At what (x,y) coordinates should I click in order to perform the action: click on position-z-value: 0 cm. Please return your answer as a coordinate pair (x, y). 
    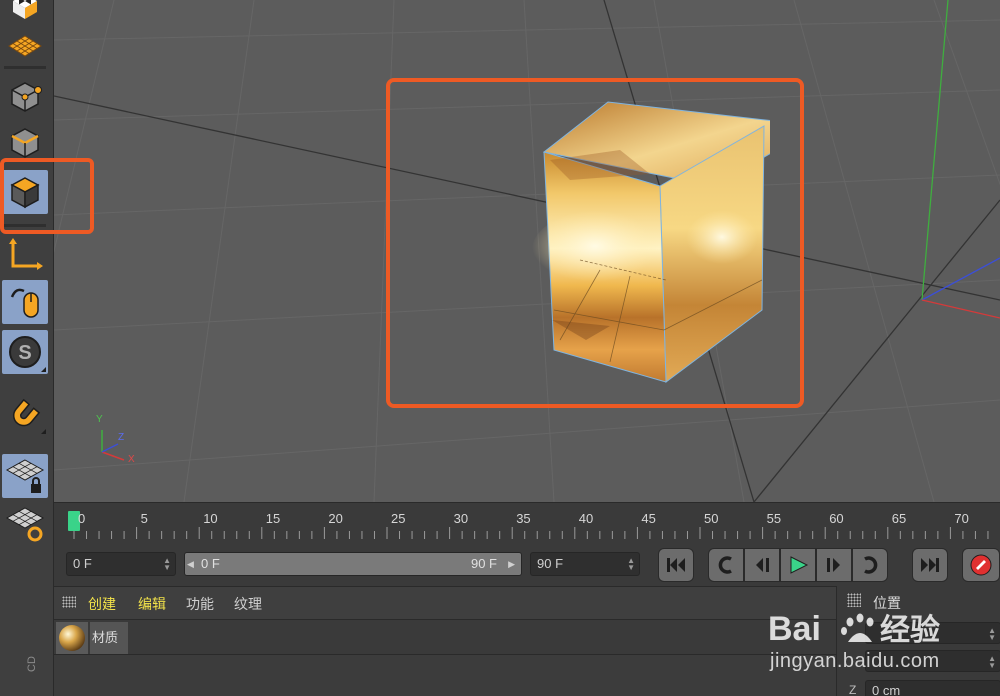
    Looking at the image, I should click on (886, 689).